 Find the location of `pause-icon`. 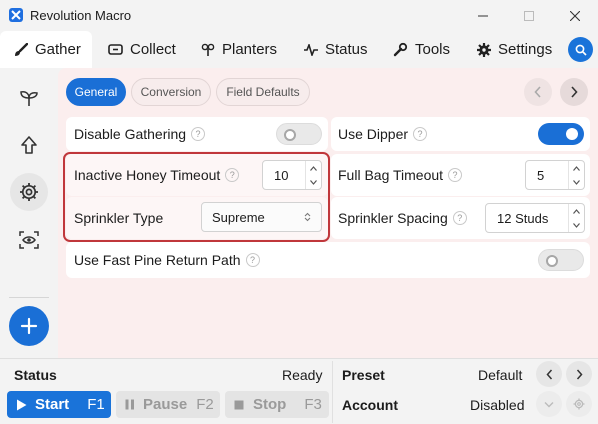

pause-icon is located at coordinates (129, 404).